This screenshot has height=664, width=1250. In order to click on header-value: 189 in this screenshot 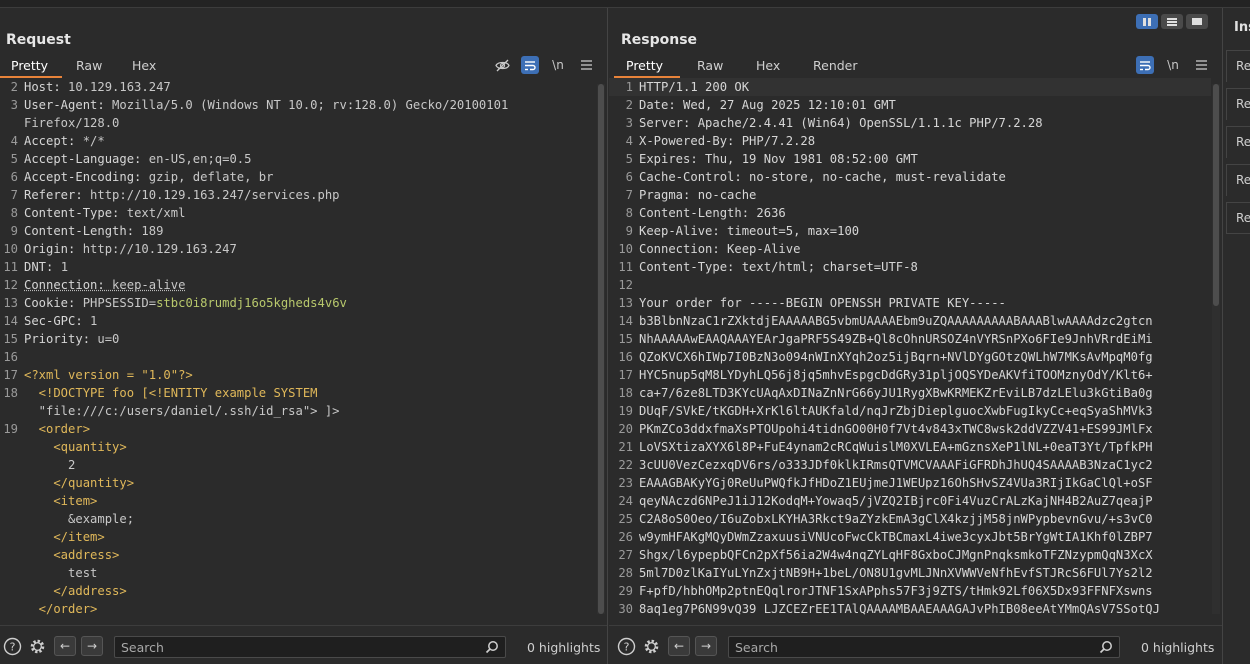, I will do `click(148, 231)`.